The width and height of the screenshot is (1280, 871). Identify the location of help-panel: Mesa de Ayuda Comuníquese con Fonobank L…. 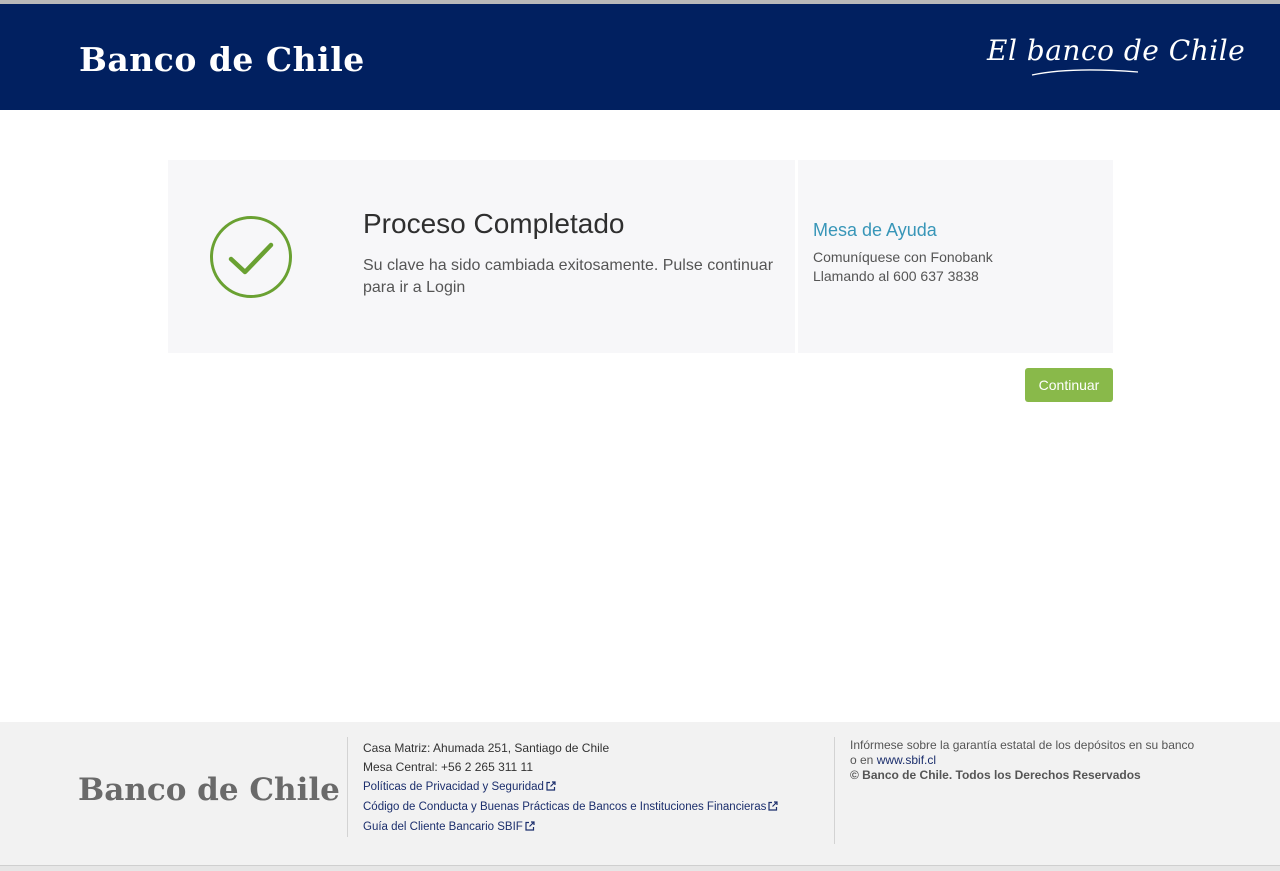
(955, 256).